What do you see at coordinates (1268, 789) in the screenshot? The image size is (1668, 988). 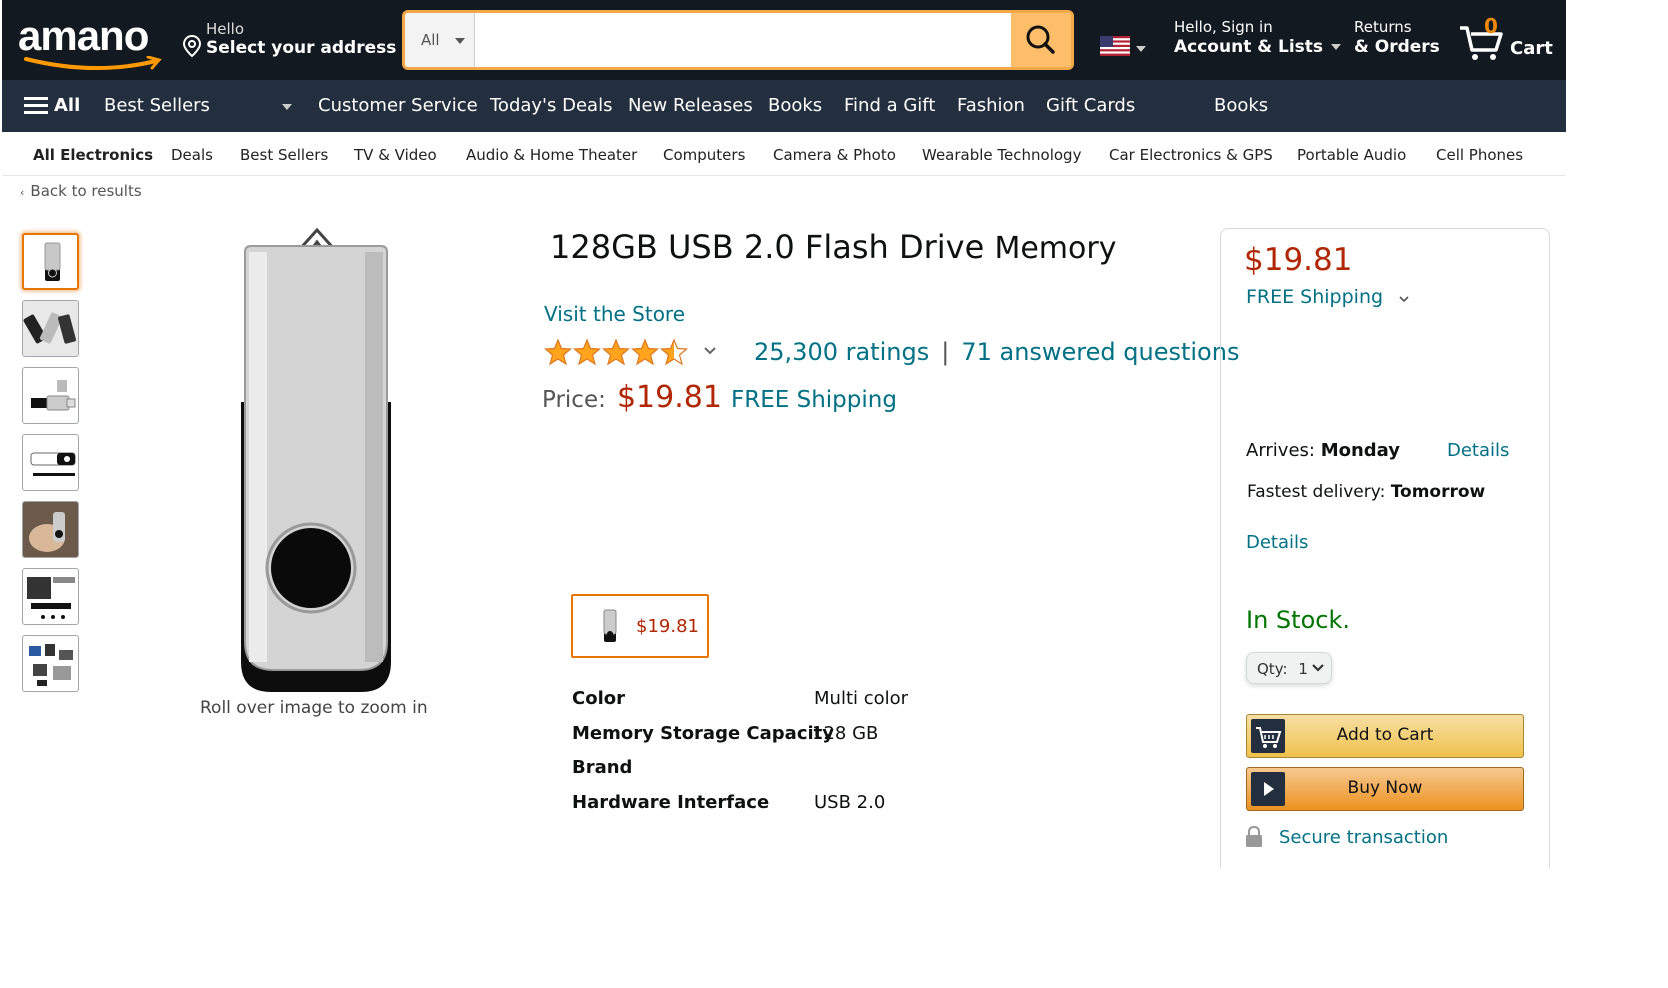 I see `play-icon` at bounding box center [1268, 789].